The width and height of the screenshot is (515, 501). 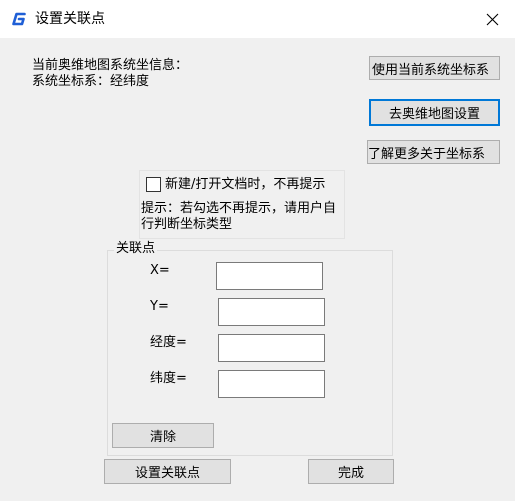 What do you see at coordinates (159, 306) in the screenshot?
I see `y-label: Y=` at bounding box center [159, 306].